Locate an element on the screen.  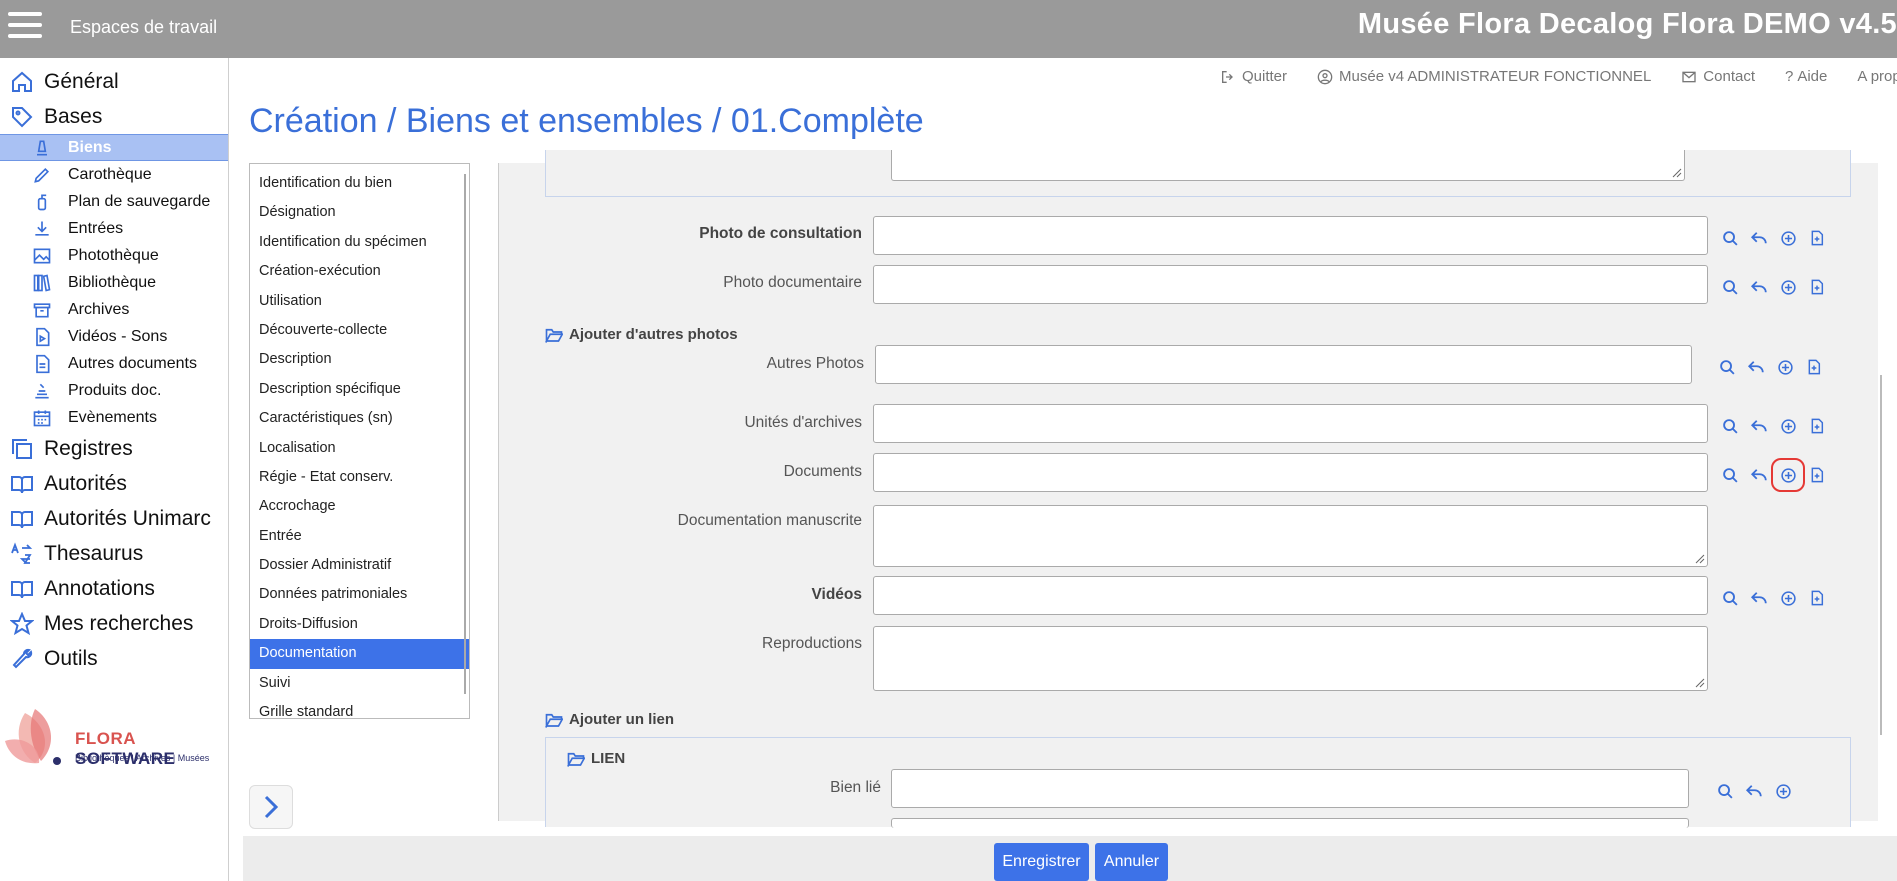
section-list-scrollbar is located at coordinates (465, 434).